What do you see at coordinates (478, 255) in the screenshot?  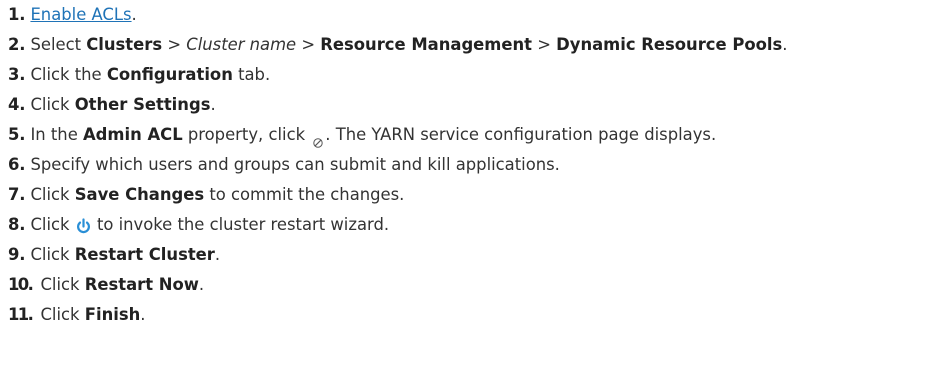 I see `step-9: 9. Click Restart Cluster.` at bounding box center [478, 255].